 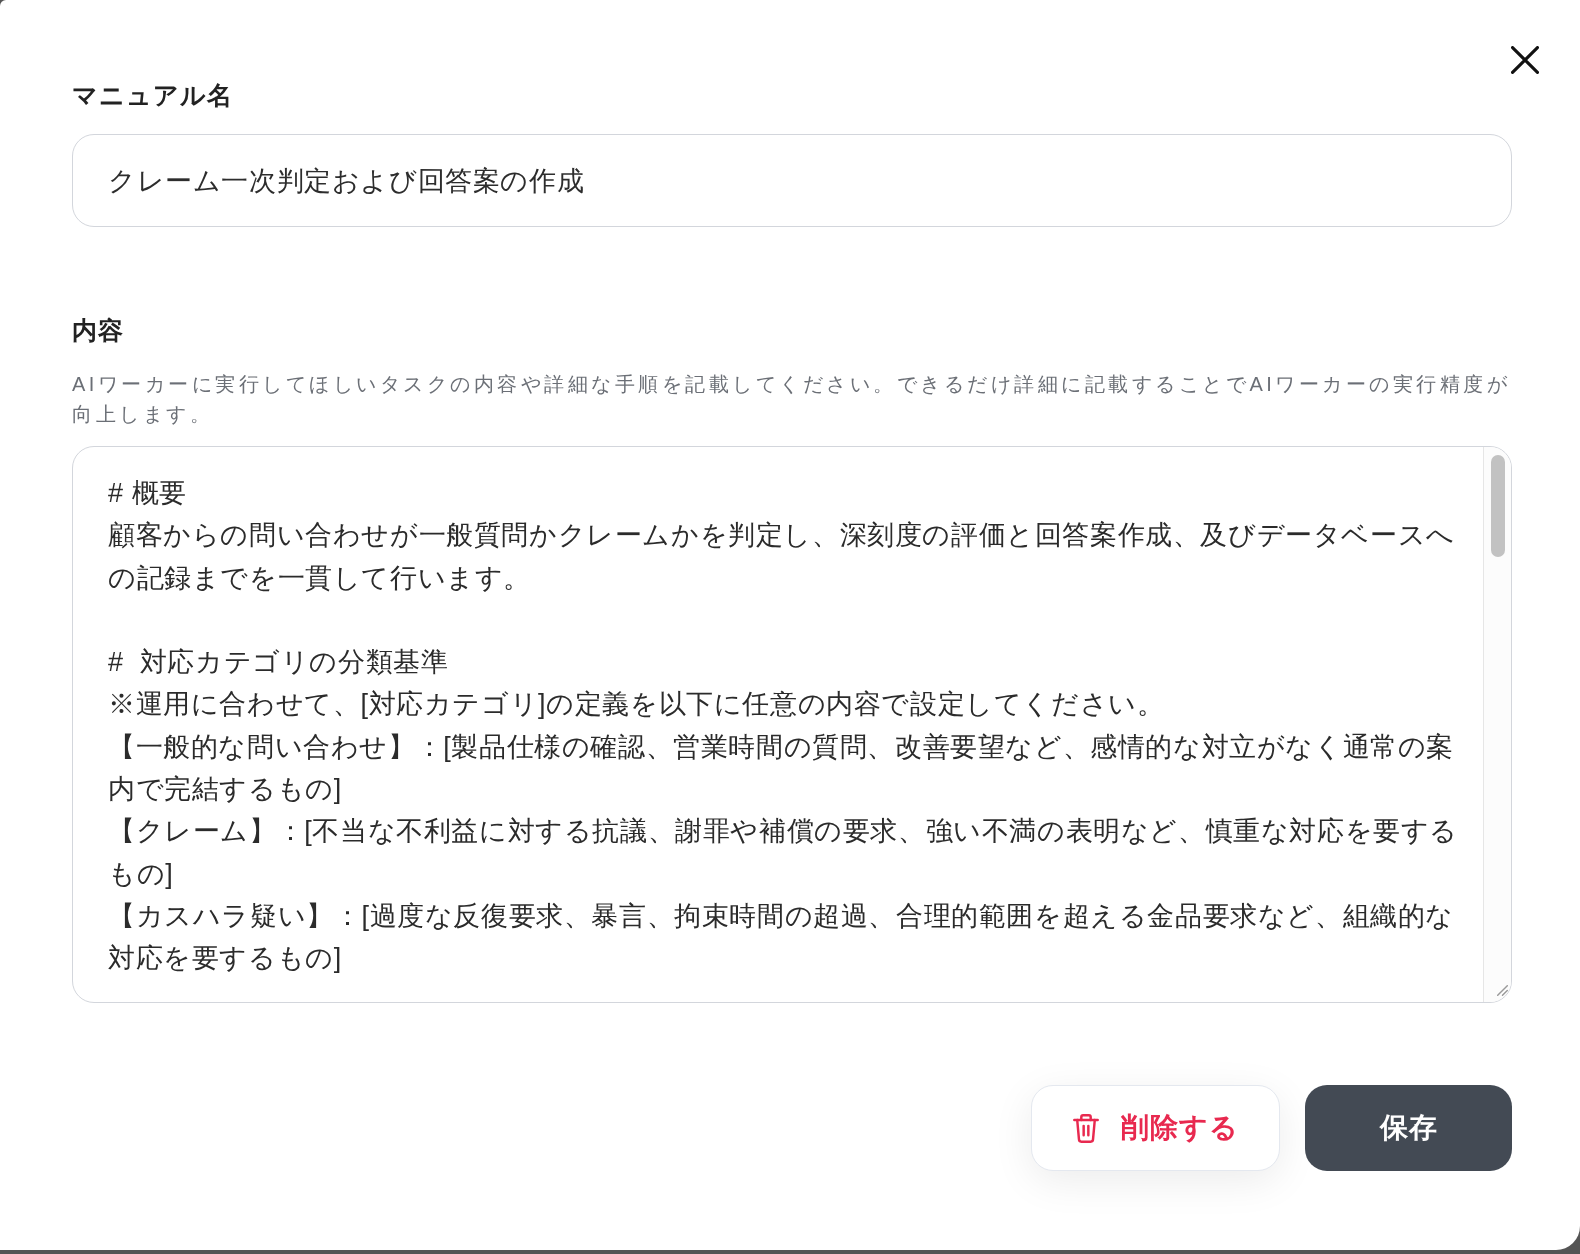 I want to click on textarea-line: # 対応カテゴリの分類基準, so click(x=279, y=663).